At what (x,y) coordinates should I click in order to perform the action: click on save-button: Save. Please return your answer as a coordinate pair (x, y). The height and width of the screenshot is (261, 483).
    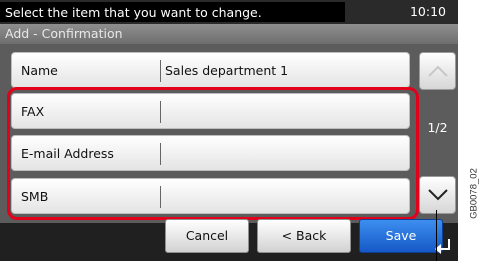
    Looking at the image, I should click on (401, 236).